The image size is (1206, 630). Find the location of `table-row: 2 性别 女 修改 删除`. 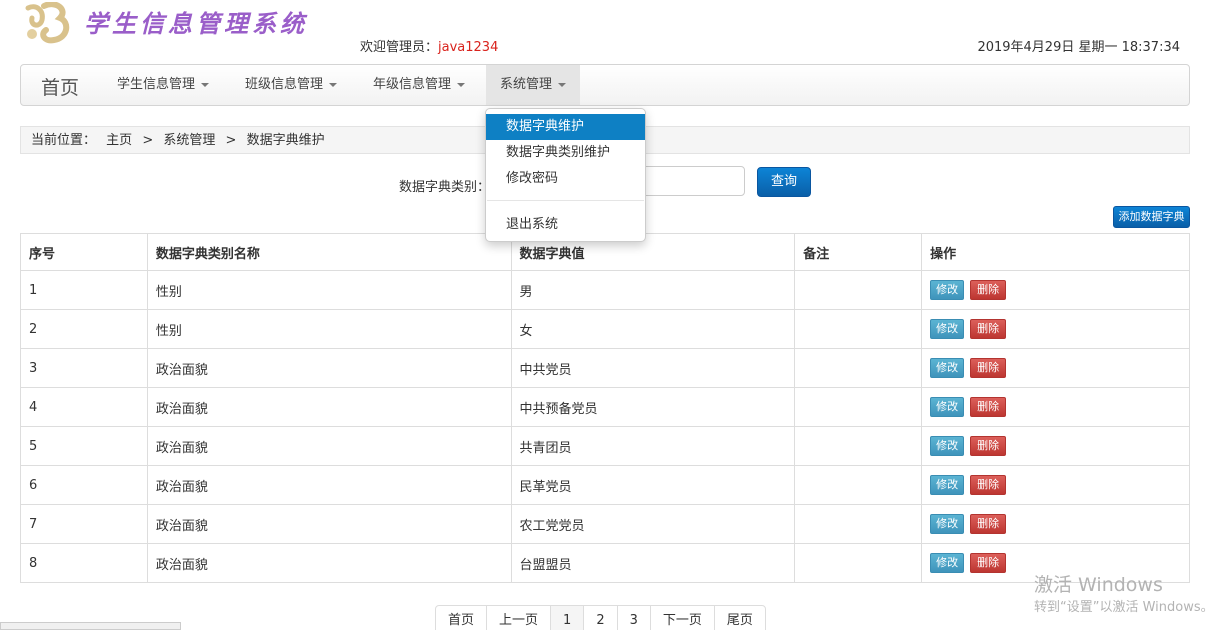

table-row: 2 性别 女 修改 删除 is located at coordinates (605, 329).